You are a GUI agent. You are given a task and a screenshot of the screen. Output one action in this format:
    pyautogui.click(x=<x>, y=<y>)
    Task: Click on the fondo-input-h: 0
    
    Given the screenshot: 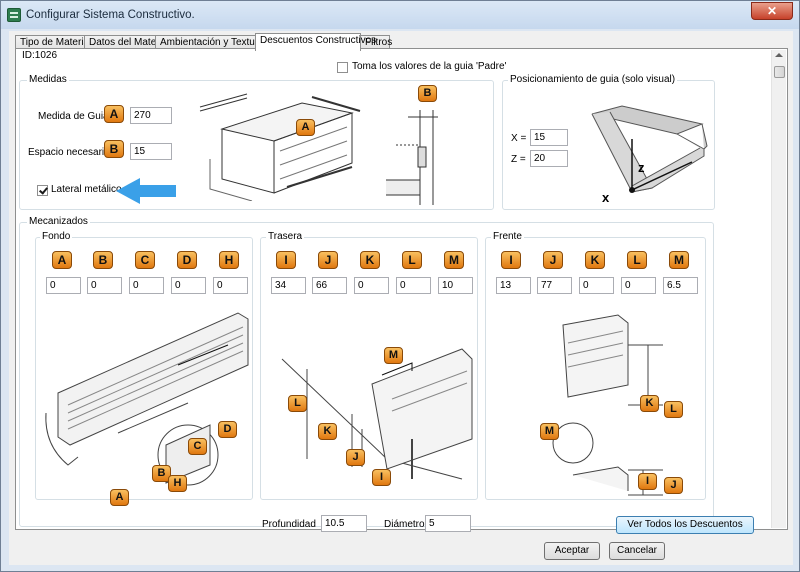 What is the action you would take?
    pyautogui.click(x=230, y=285)
    